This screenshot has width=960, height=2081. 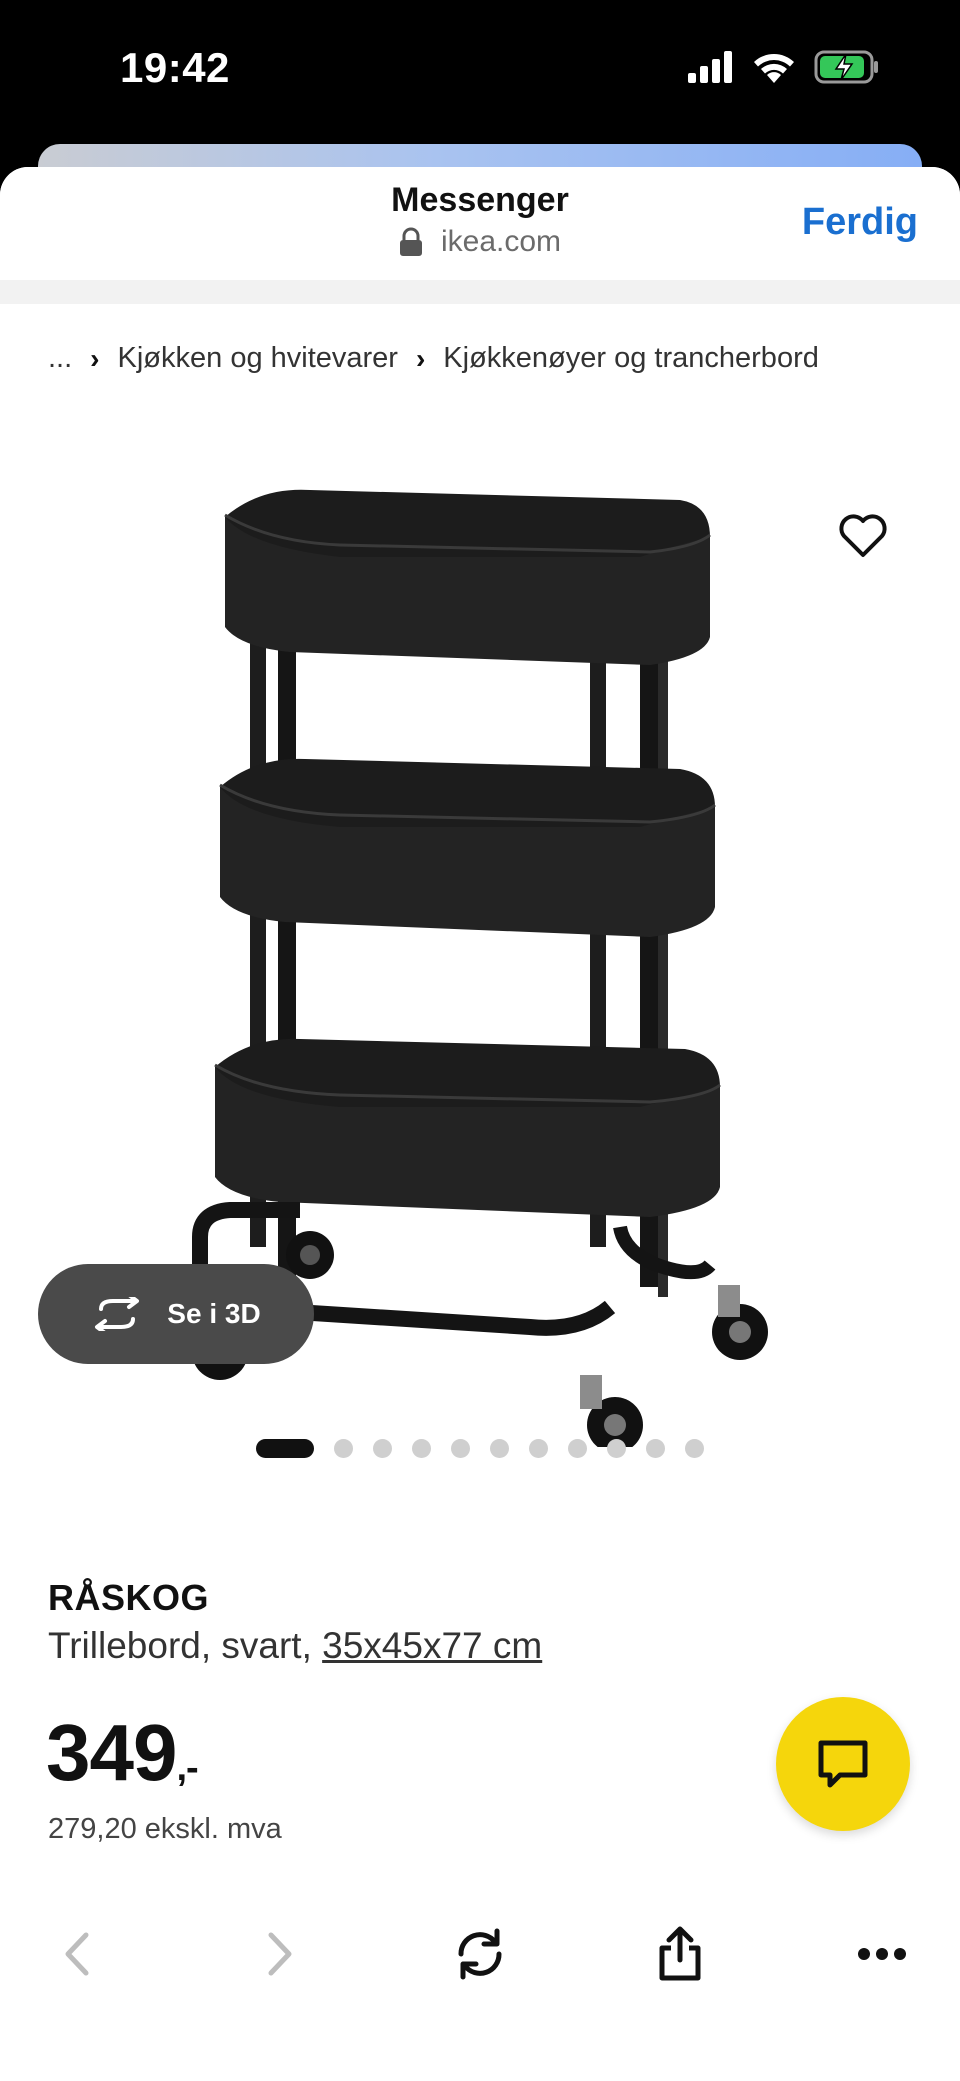 I want to click on chat-bubble-icon, so click(x=843, y=1764).